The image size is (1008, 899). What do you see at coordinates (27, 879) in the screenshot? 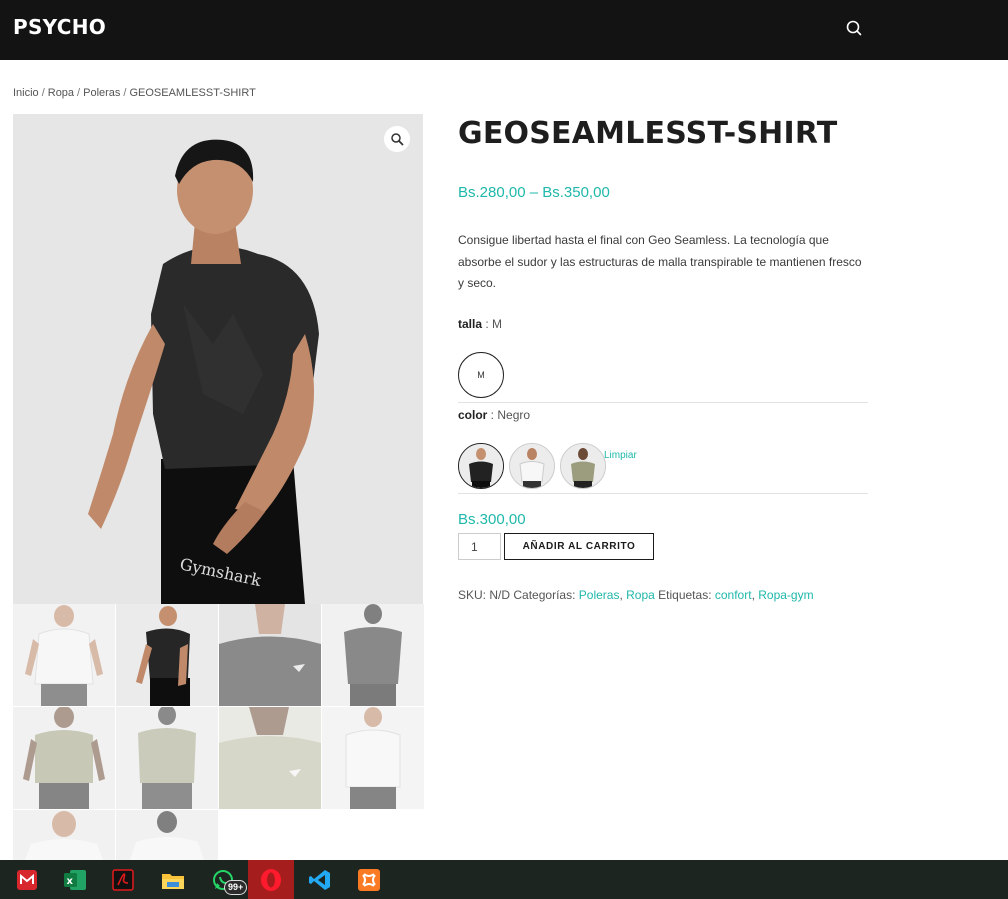
I see `mega-icon` at bounding box center [27, 879].